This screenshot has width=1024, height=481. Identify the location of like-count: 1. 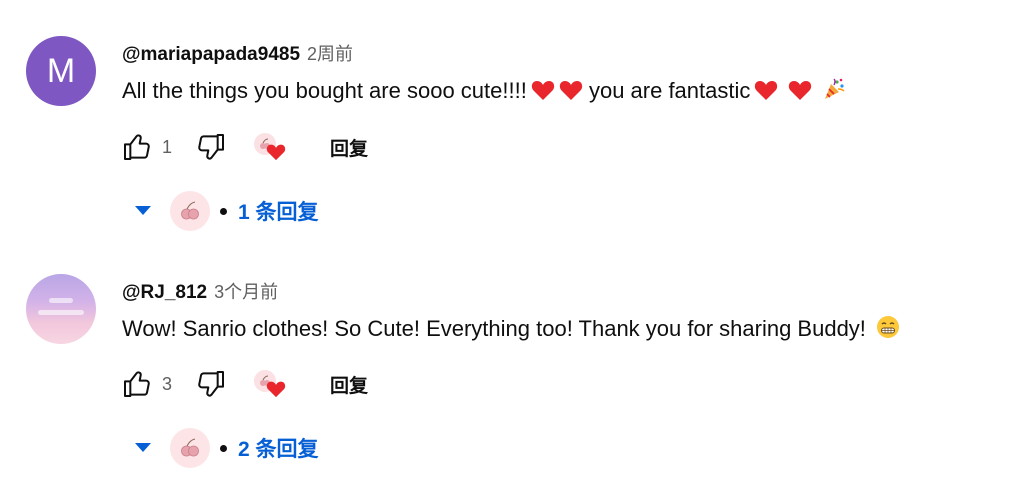
(167, 146).